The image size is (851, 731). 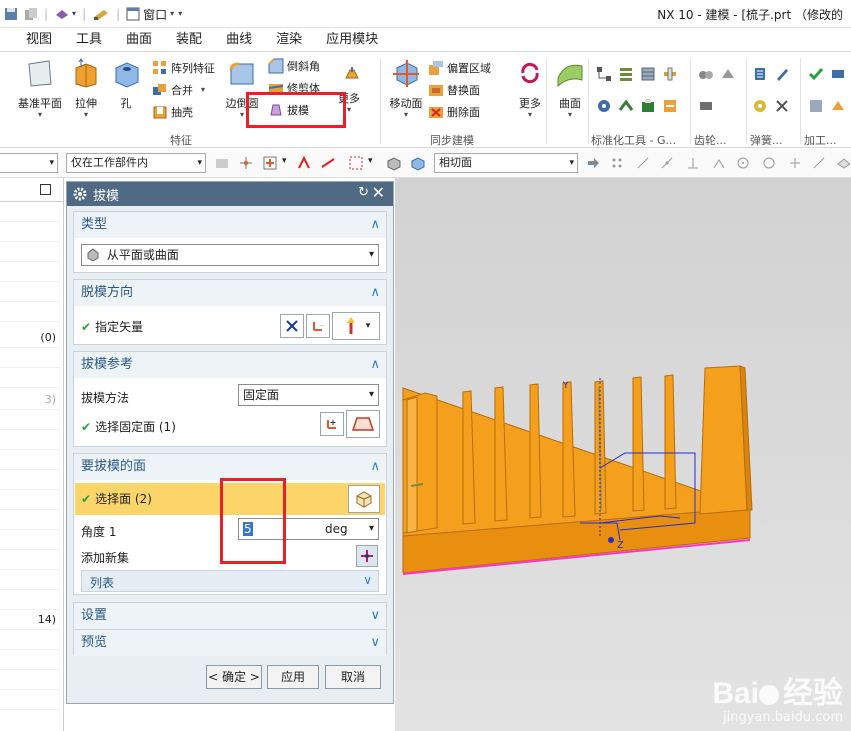 What do you see at coordinates (363, 424) in the screenshot?
I see `fixed-face-select-button` at bounding box center [363, 424].